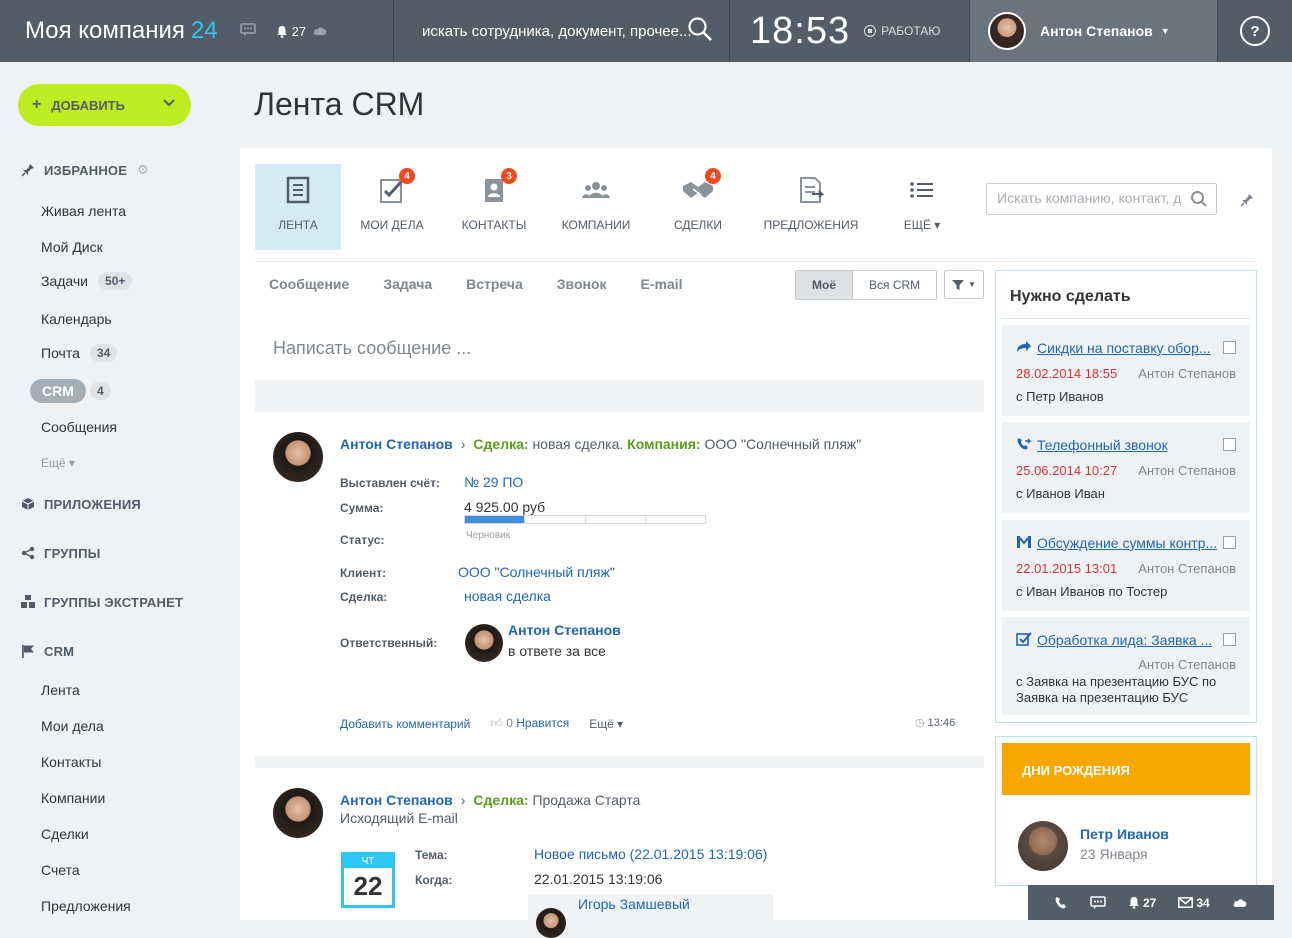 The height and width of the screenshot is (938, 1292). I want to click on tab-deals: 4 СДЕЛКИ, so click(698, 207).